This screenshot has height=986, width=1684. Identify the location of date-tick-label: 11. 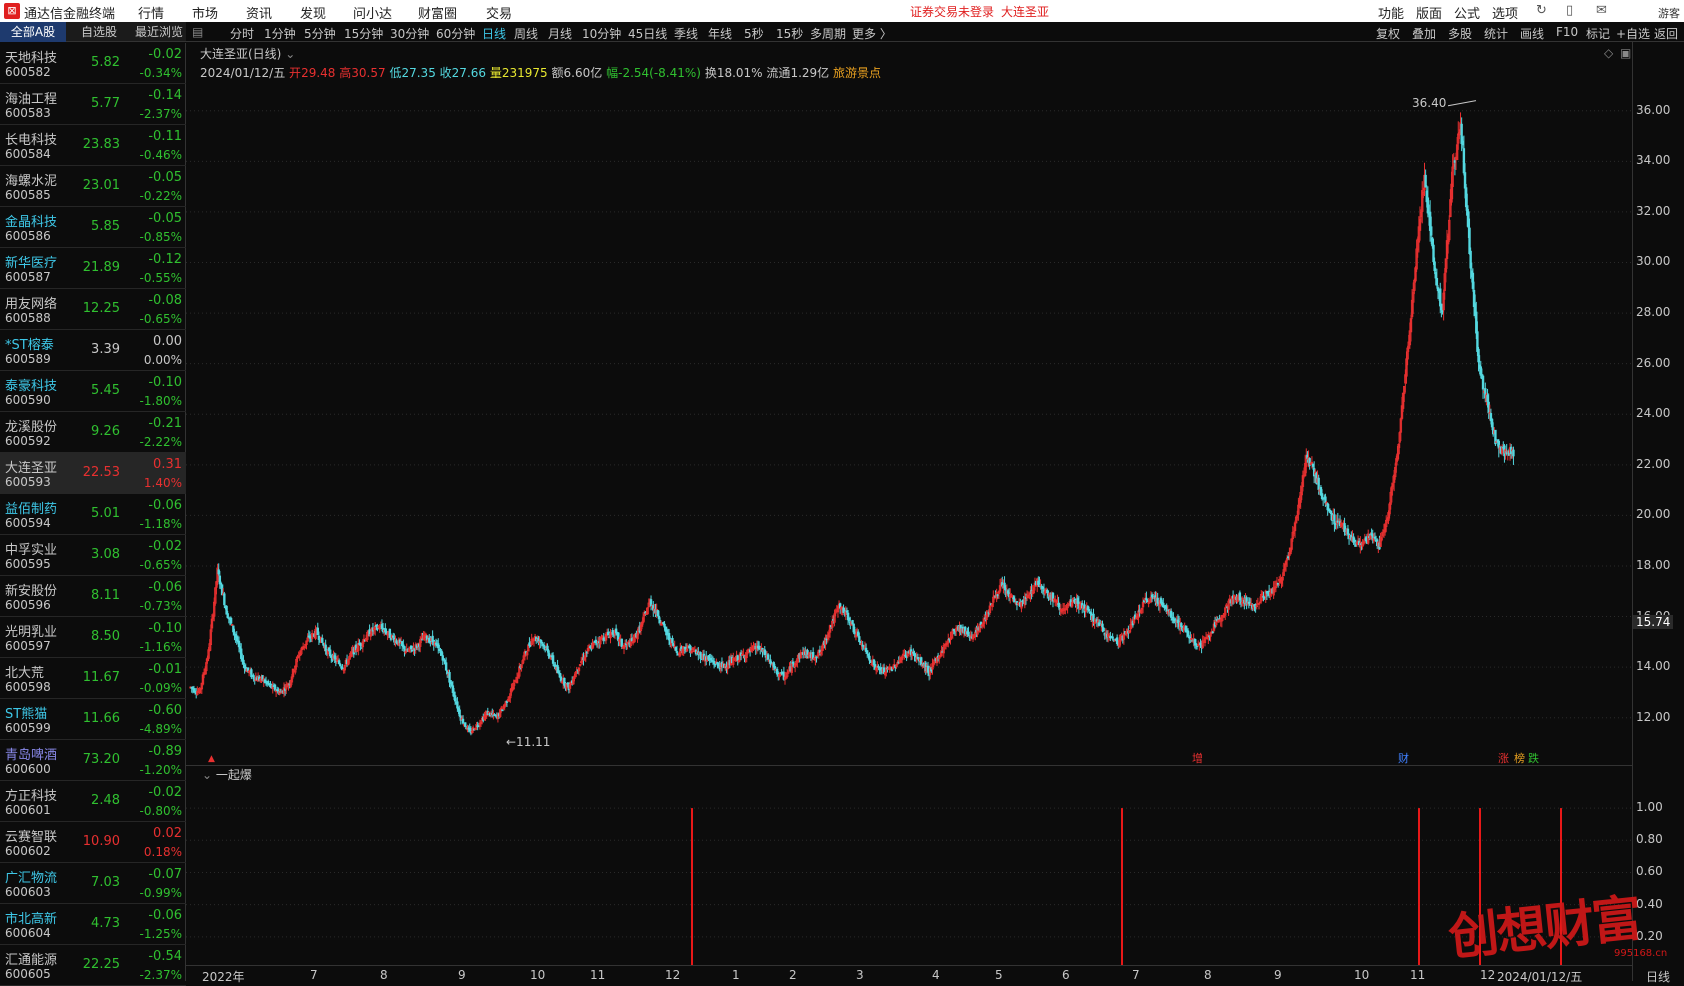
(1418, 975).